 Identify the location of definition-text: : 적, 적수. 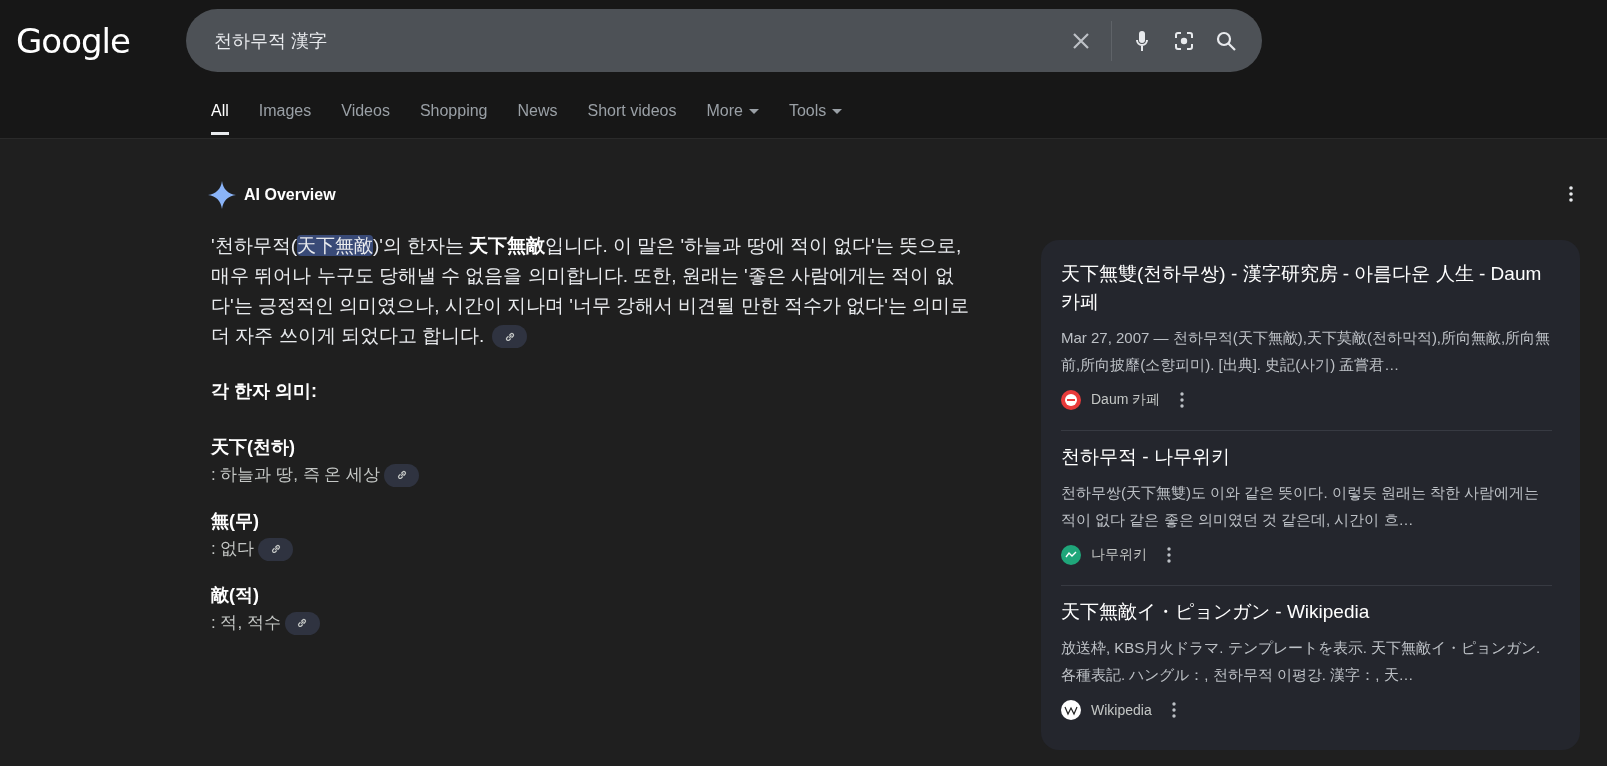
(246, 623).